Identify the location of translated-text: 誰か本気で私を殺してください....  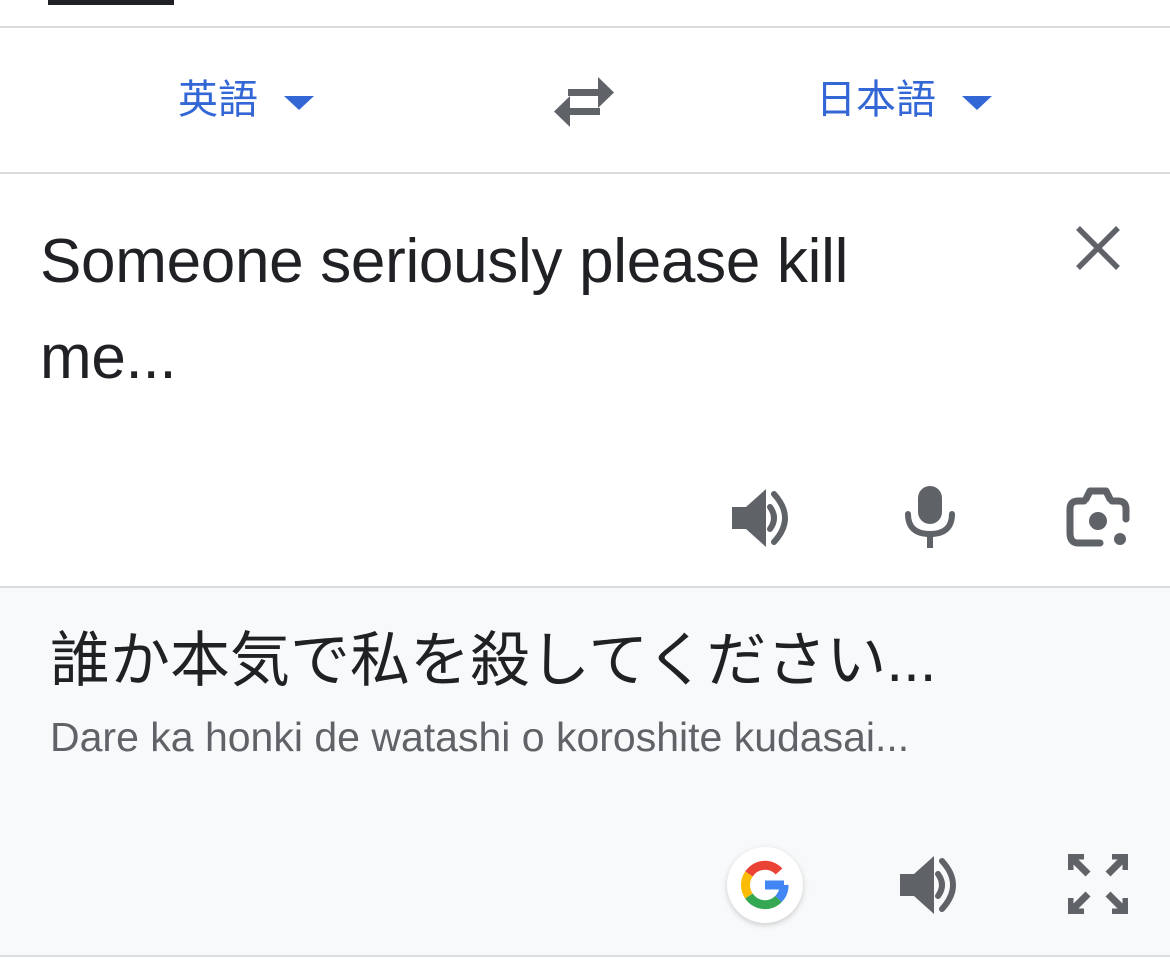
(493, 660).